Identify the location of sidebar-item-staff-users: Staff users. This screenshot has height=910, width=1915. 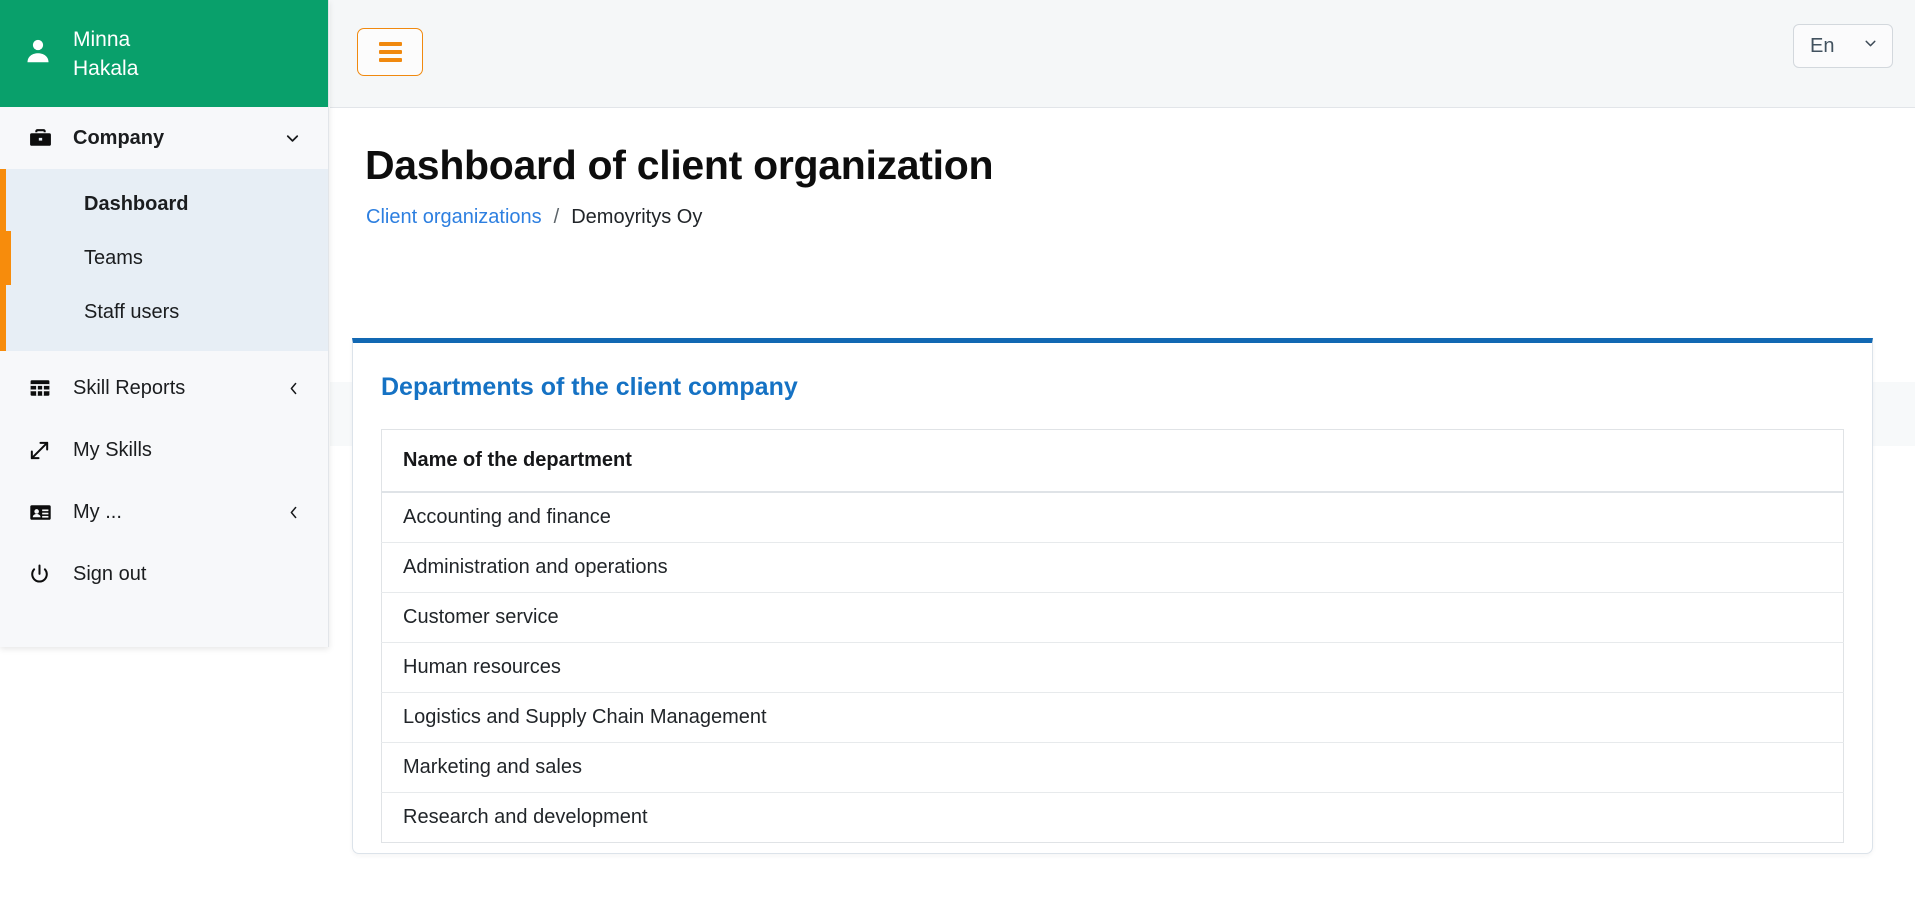
(164, 312).